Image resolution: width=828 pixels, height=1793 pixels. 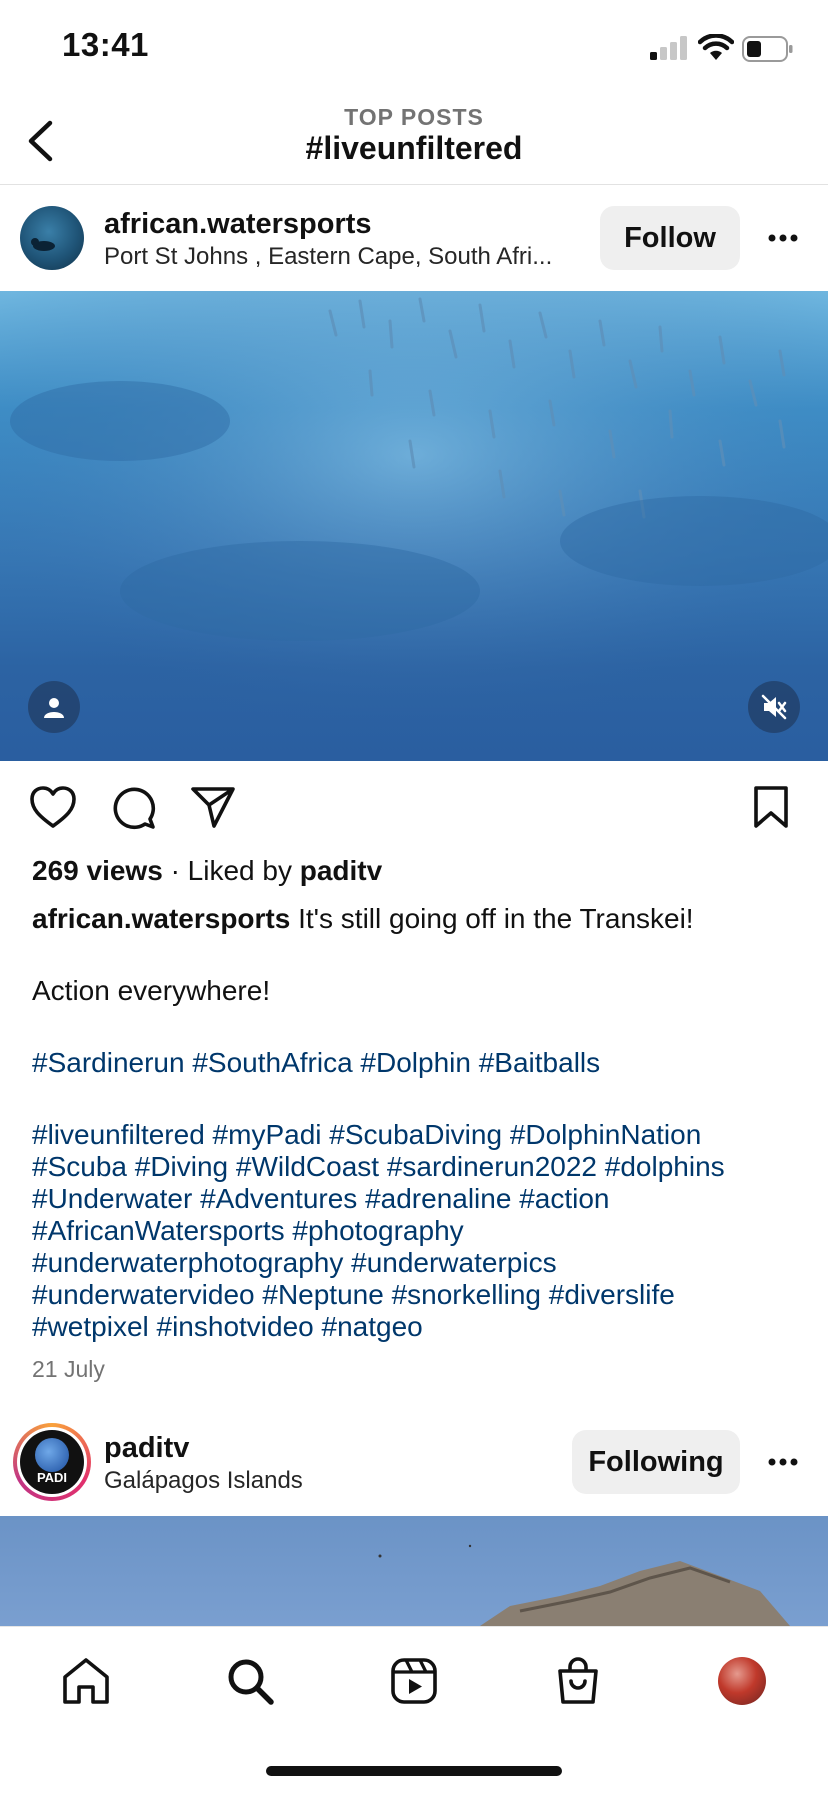 I want to click on share-button, so click(x=213, y=807).